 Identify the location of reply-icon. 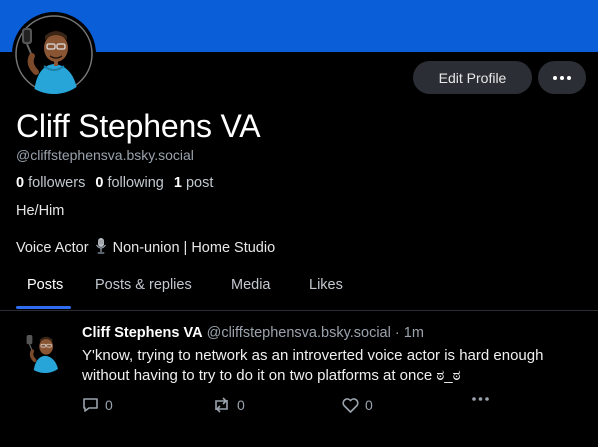
(90, 405).